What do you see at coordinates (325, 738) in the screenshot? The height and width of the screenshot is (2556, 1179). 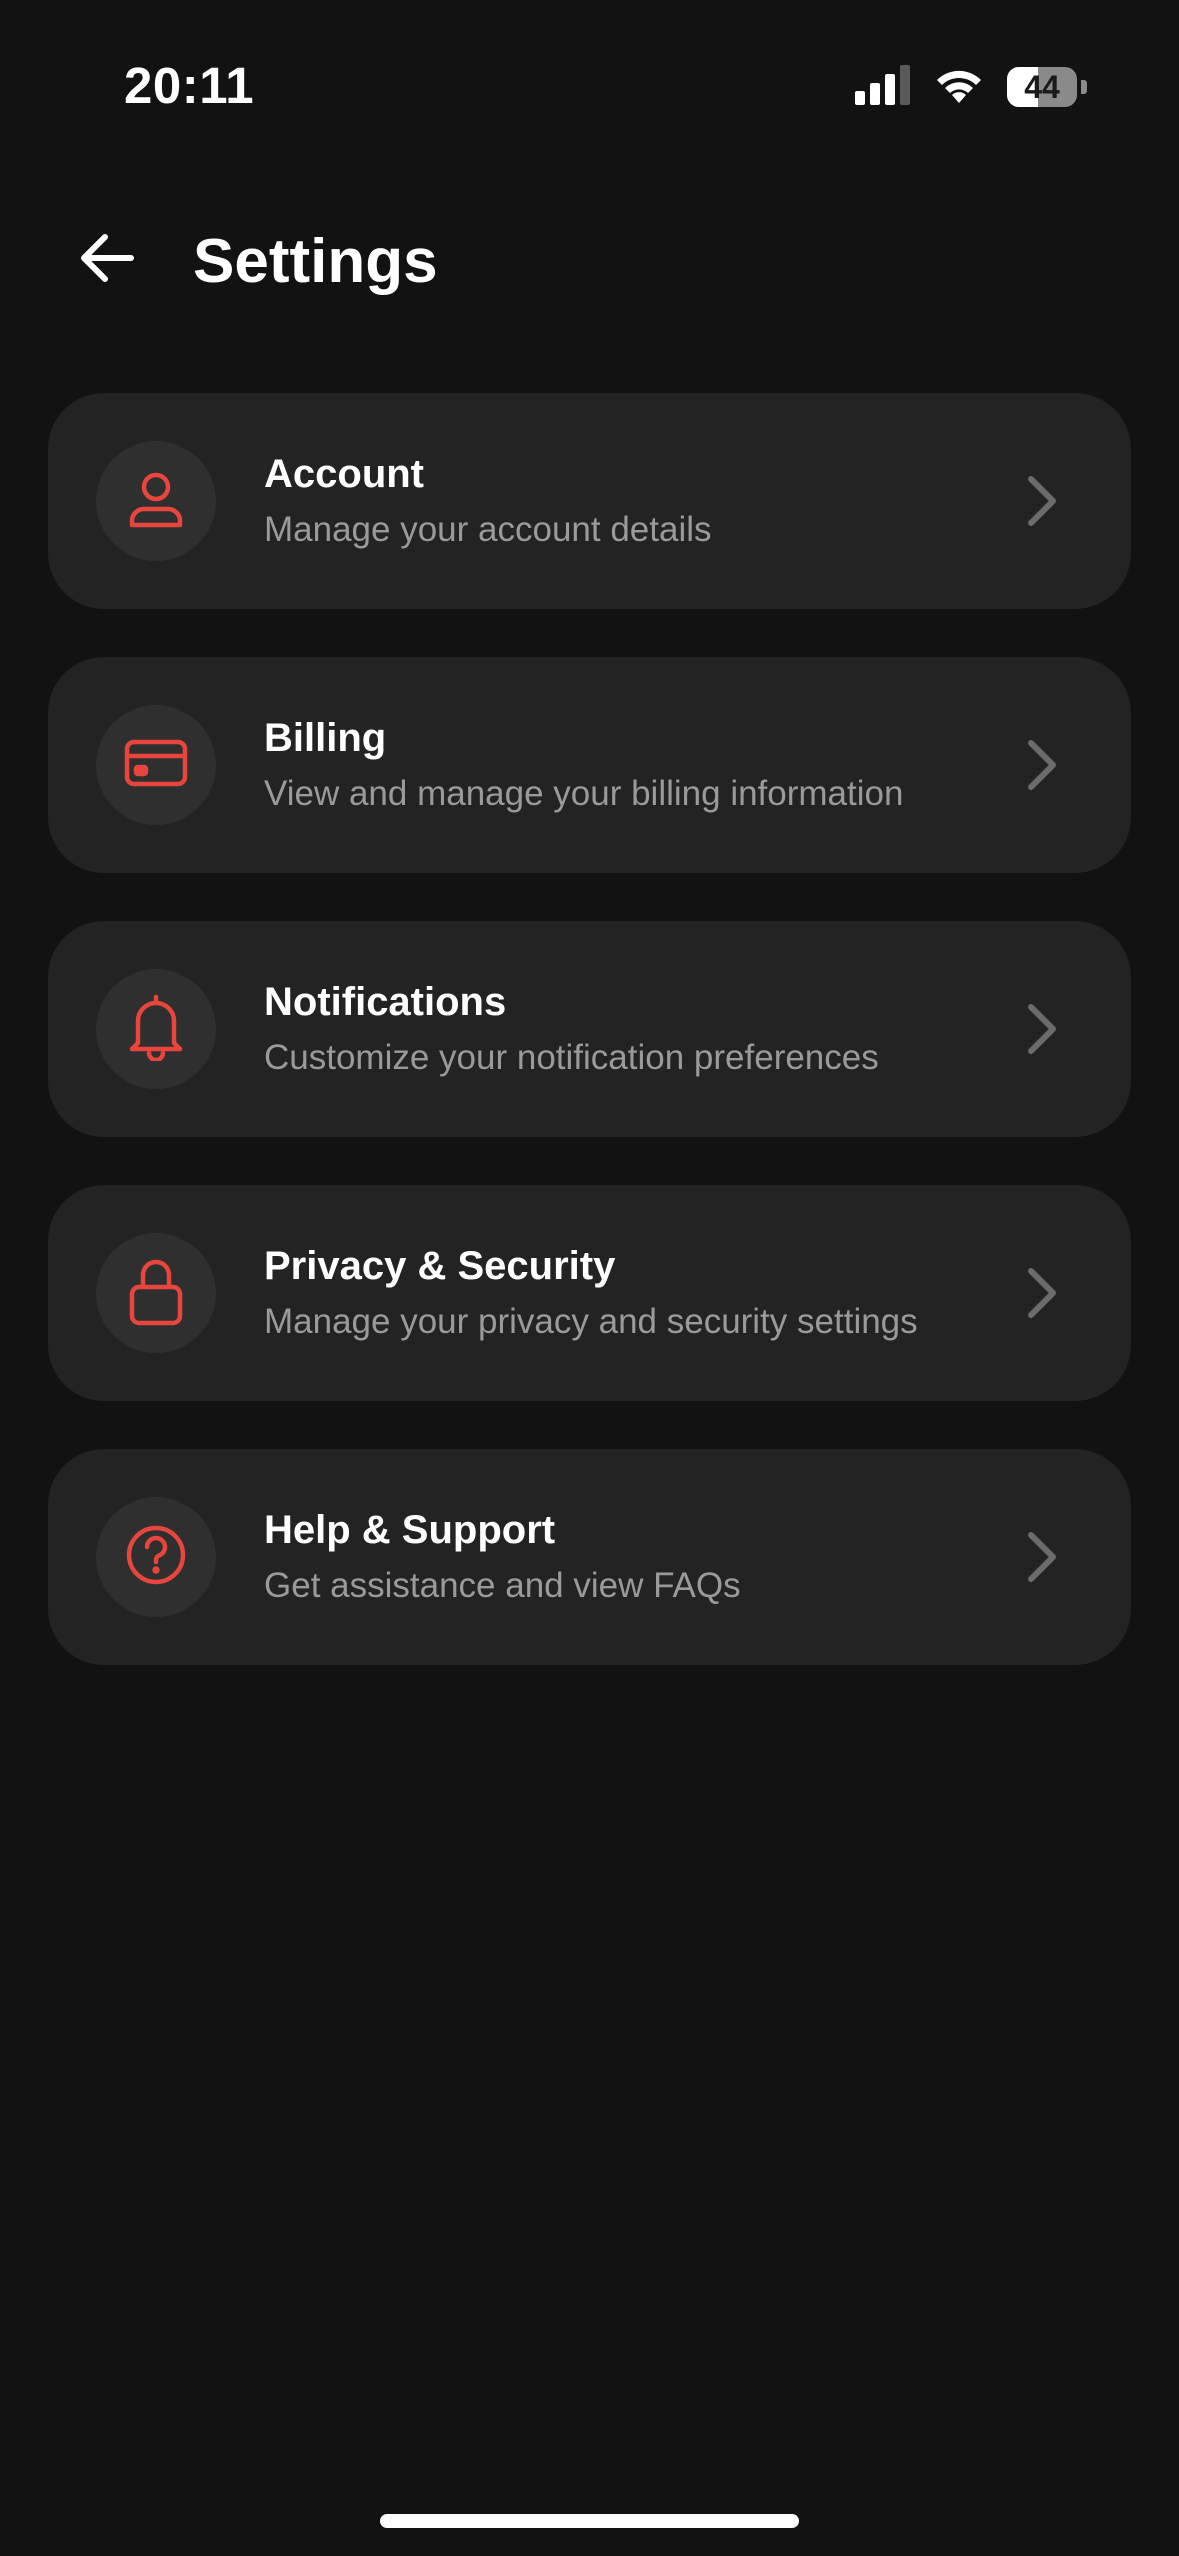 I see `item-title: Billing` at bounding box center [325, 738].